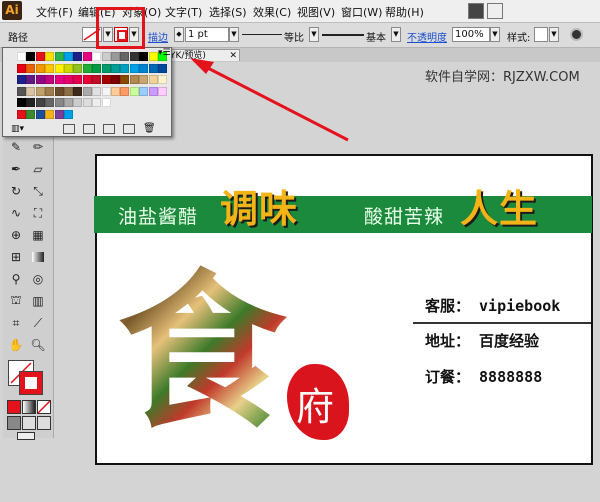 The height and width of the screenshot is (502, 600). Describe the element at coordinates (404, 217) in the screenshot. I see `slogan-right-small: 酸甜苦辣` at that location.